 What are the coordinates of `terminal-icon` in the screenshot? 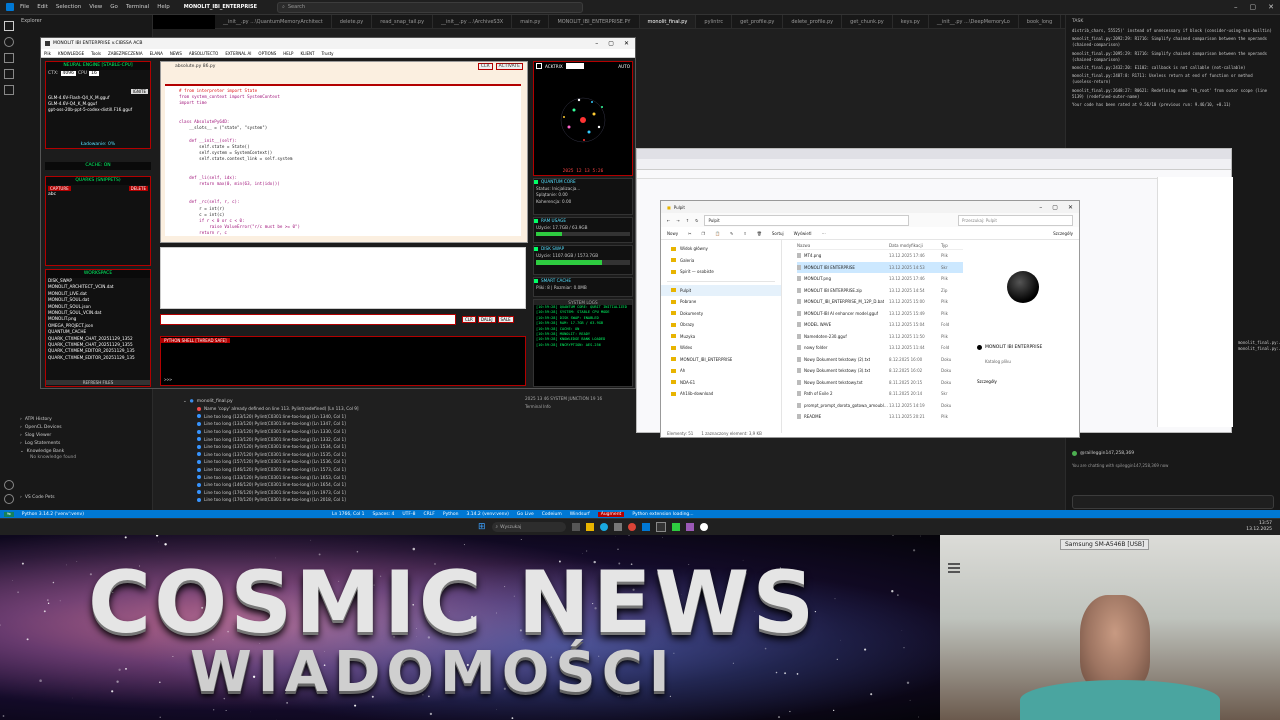 It's located at (660, 527).